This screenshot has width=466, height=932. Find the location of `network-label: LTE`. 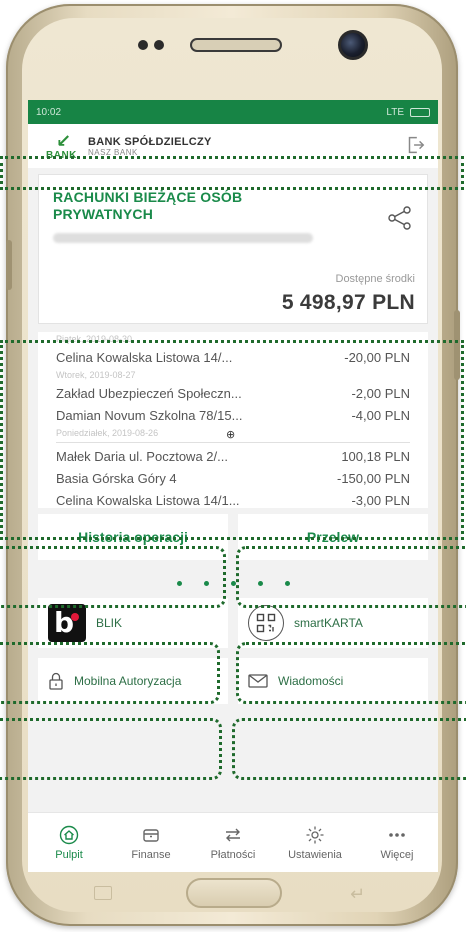

network-label: LTE is located at coordinates (395, 112).